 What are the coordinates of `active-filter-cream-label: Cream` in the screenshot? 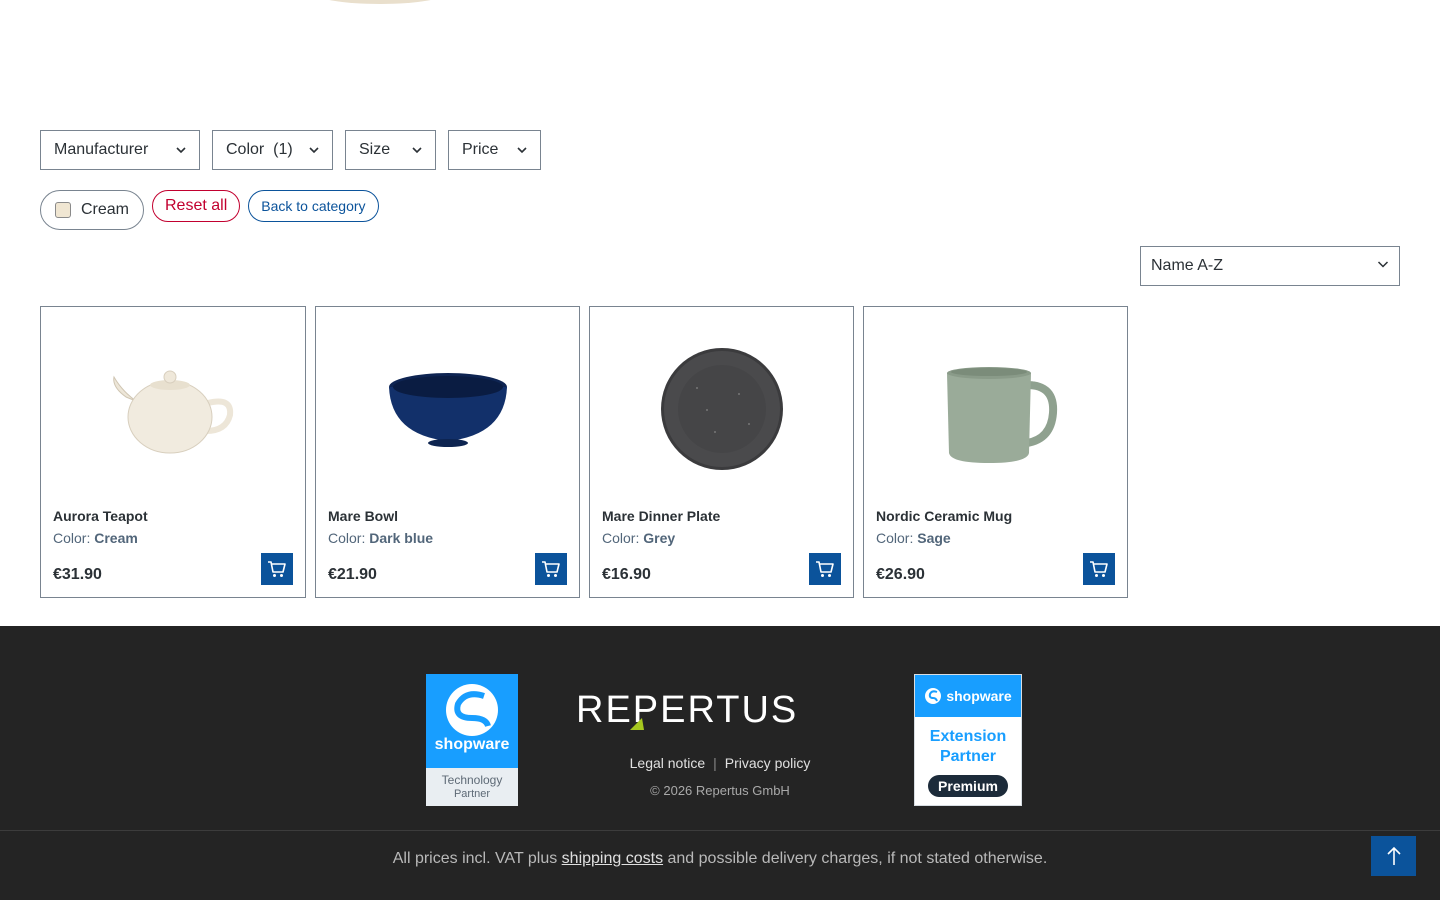 It's located at (105, 209).